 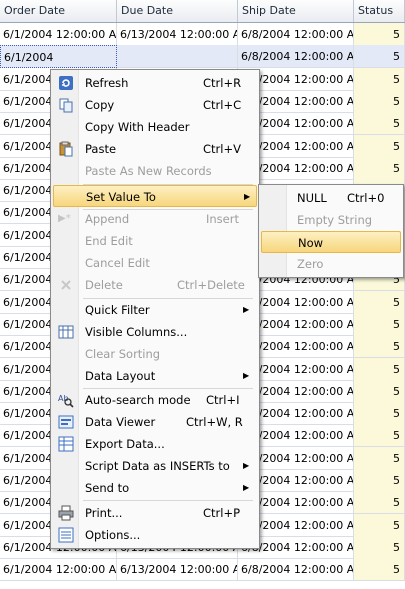 What do you see at coordinates (123, 354) in the screenshot?
I see `menu-label: Clear Sorting` at bounding box center [123, 354].